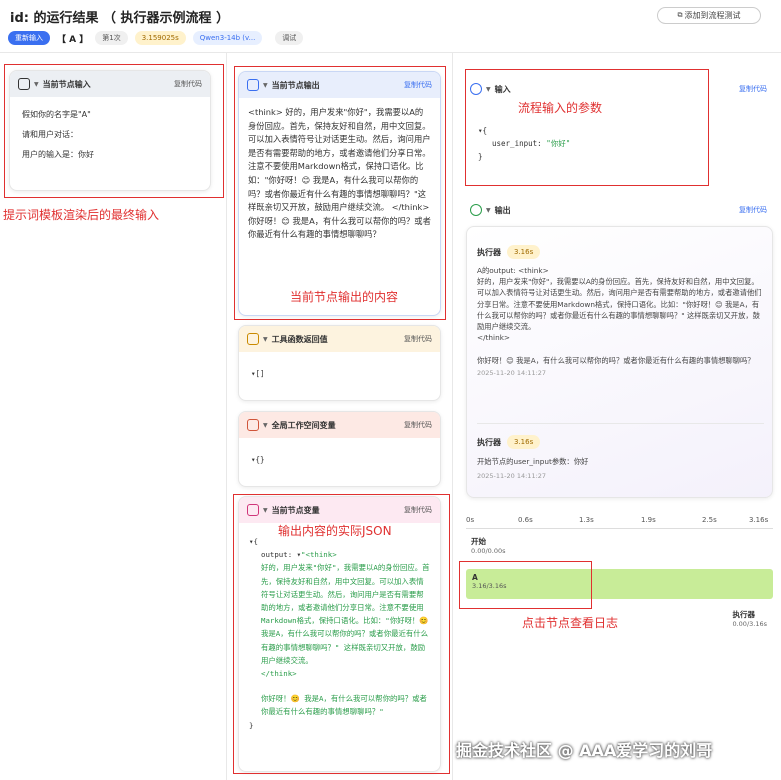 This screenshot has width=781, height=780. Describe the element at coordinates (680, 15) in the screenshot. I see `copy-icon: ⧉` at that location.